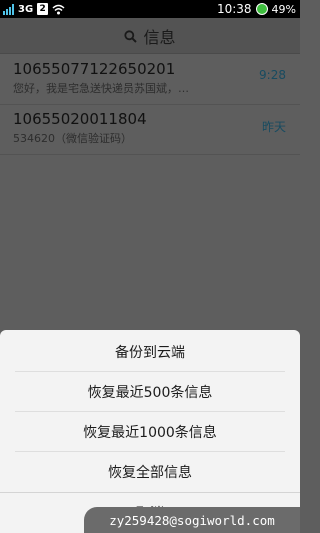 The width and height of the screenshot is (320, 533). What do you see at coordinates (72, 138) in the screenshot?
I see `message-preview: 534620（微信验证码）` at bounding box center [72, 138].